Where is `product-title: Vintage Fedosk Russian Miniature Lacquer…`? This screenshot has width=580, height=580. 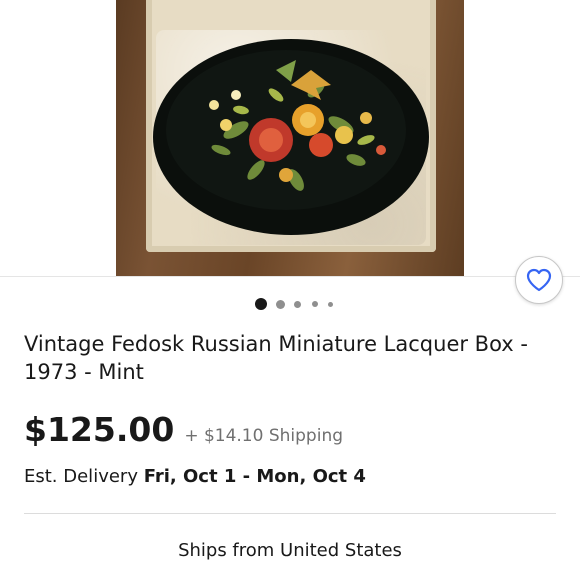
product-title: Vintage Fedosk Russian Miniature Lacquer… is located at coordinates (276, 358).